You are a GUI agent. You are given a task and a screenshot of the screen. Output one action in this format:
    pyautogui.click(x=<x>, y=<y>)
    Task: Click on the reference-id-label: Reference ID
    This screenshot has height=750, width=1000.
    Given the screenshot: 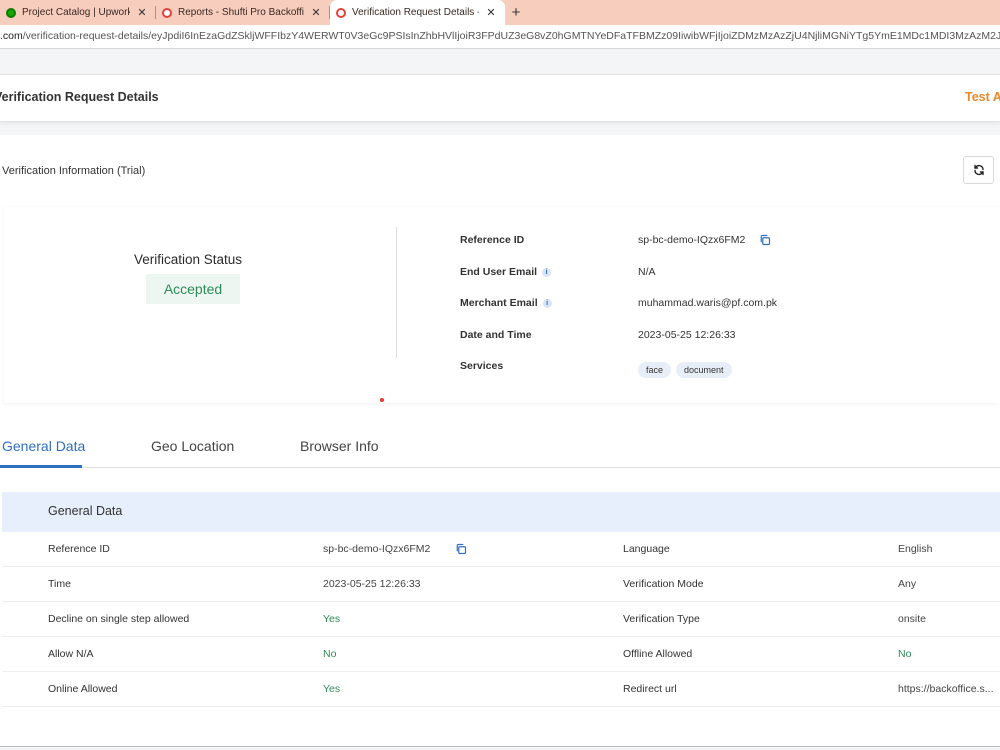 What is the action you would take?
    pyautogui.click(x=492, y=240)
    